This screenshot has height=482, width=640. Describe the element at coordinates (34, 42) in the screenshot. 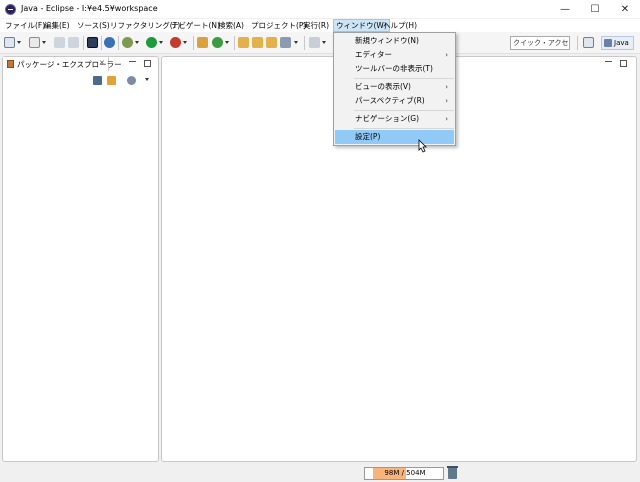

I see `new-file-icon` at that location.